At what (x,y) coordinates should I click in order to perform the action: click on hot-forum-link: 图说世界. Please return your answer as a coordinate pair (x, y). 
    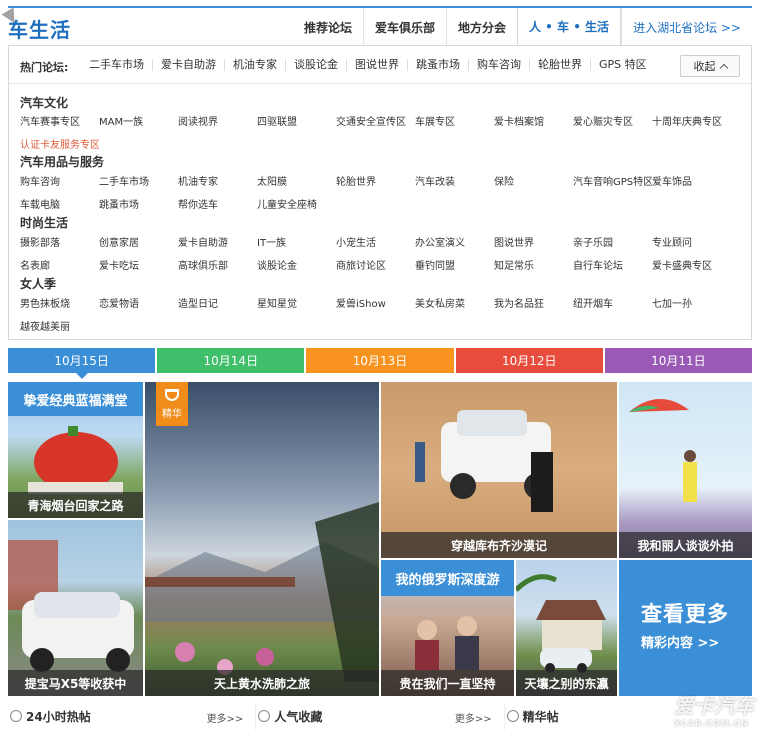
    Looking at the image, I should click on (377, 65).